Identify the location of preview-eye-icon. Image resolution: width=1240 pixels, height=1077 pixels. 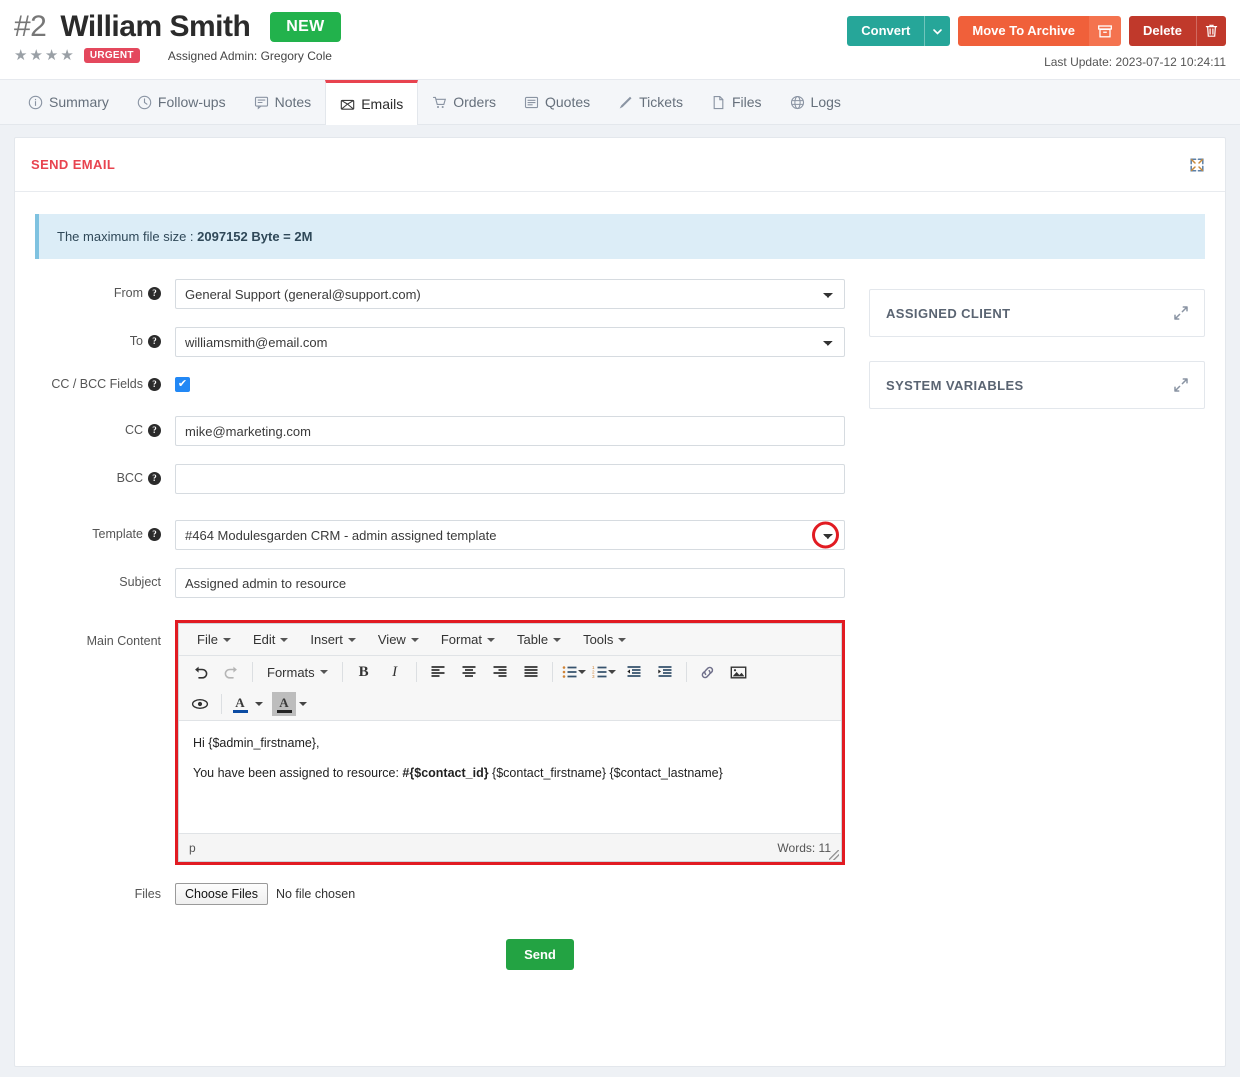
(200, 704).